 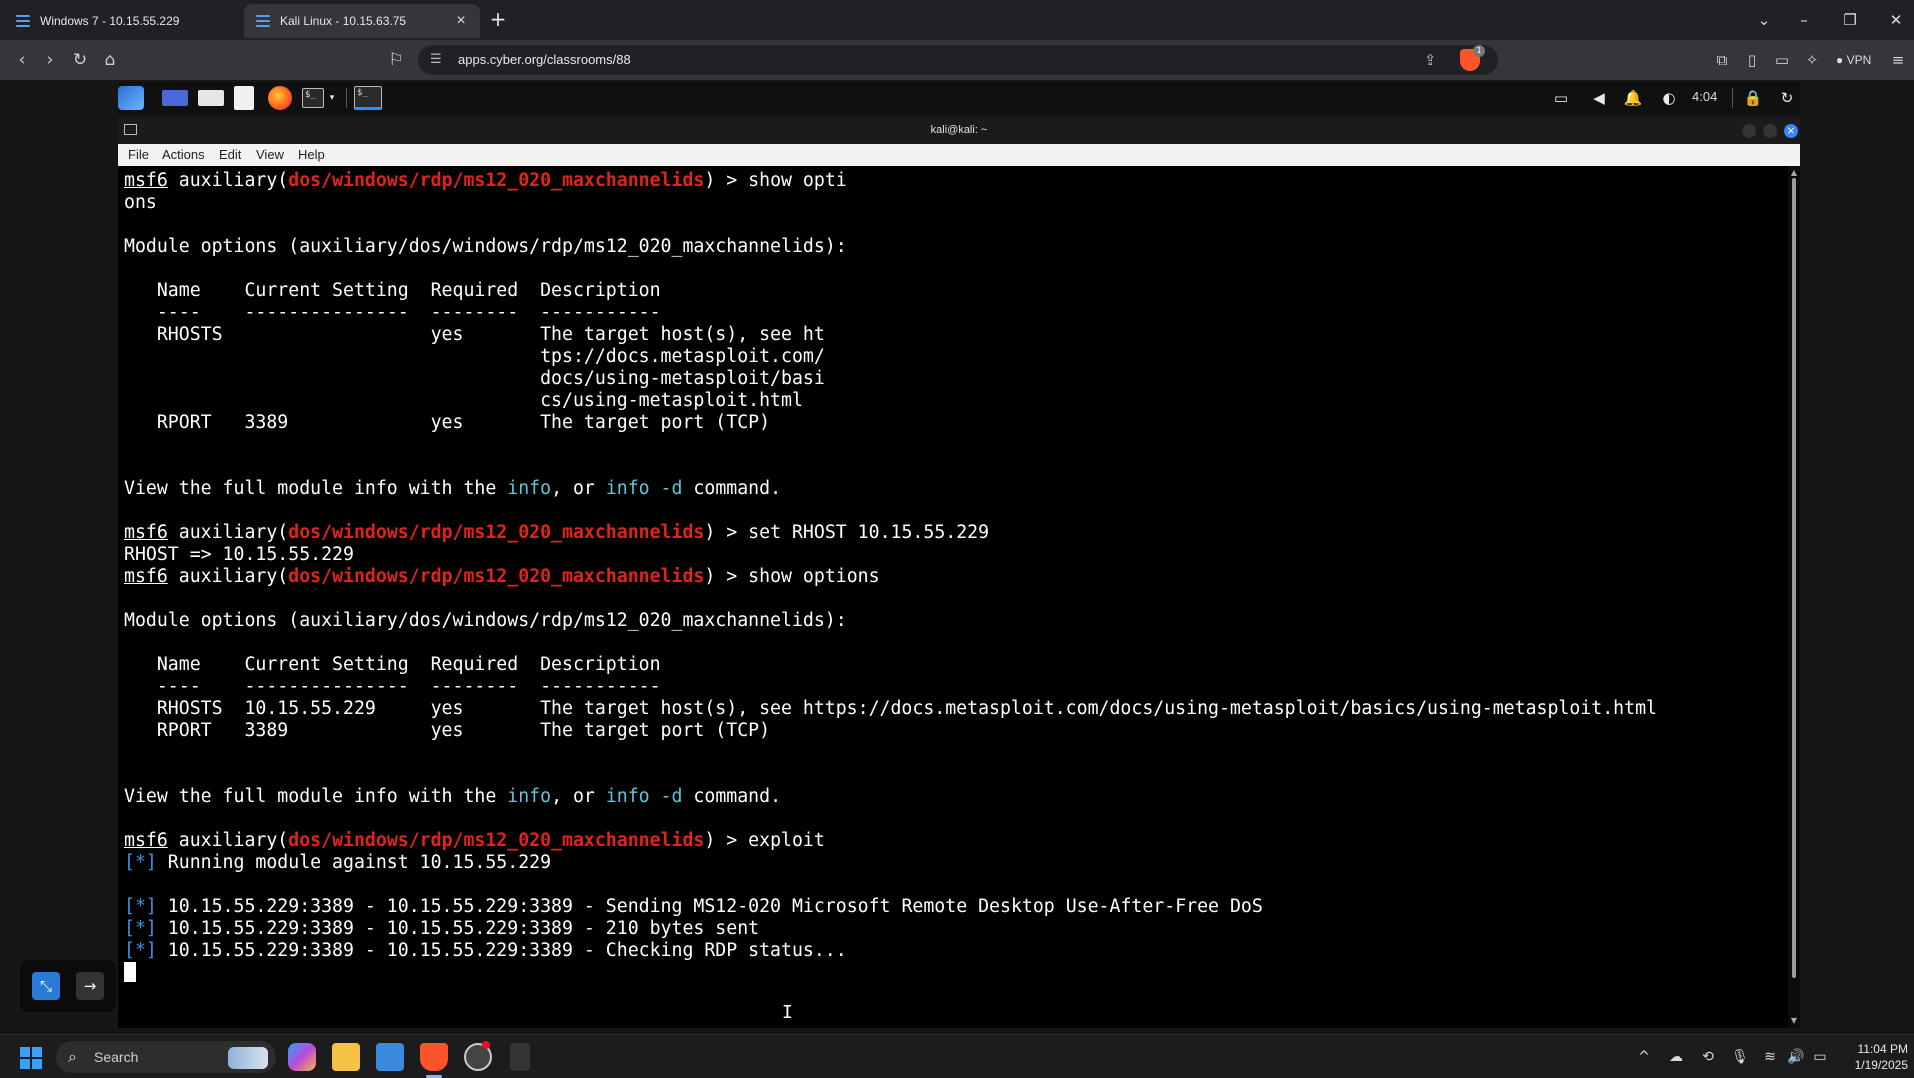 What do you see at coordinates (1794, 1021) in the screenshot?
I see `scroll-down-icon: ▼` at bounding box center [1794, 1021].